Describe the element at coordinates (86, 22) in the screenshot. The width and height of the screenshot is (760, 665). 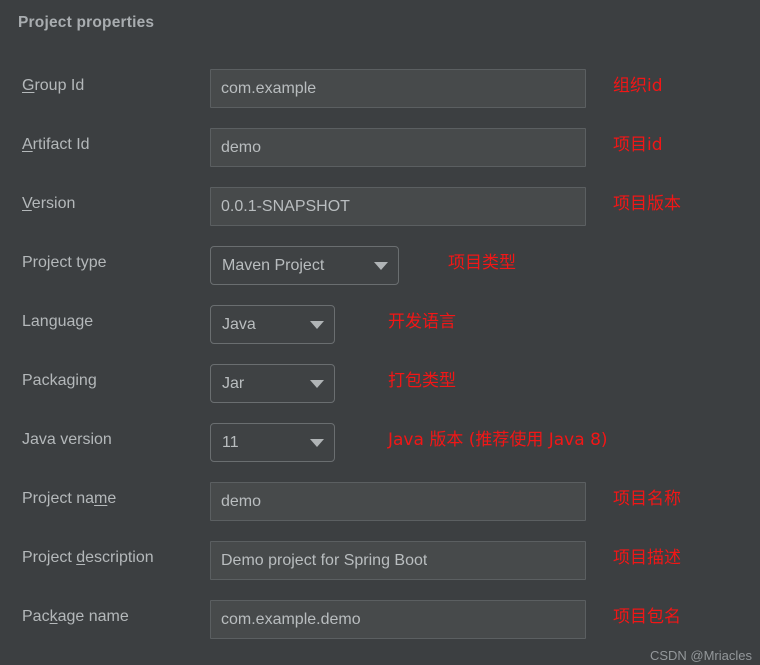
I see `page-title: Project properties` at that location.